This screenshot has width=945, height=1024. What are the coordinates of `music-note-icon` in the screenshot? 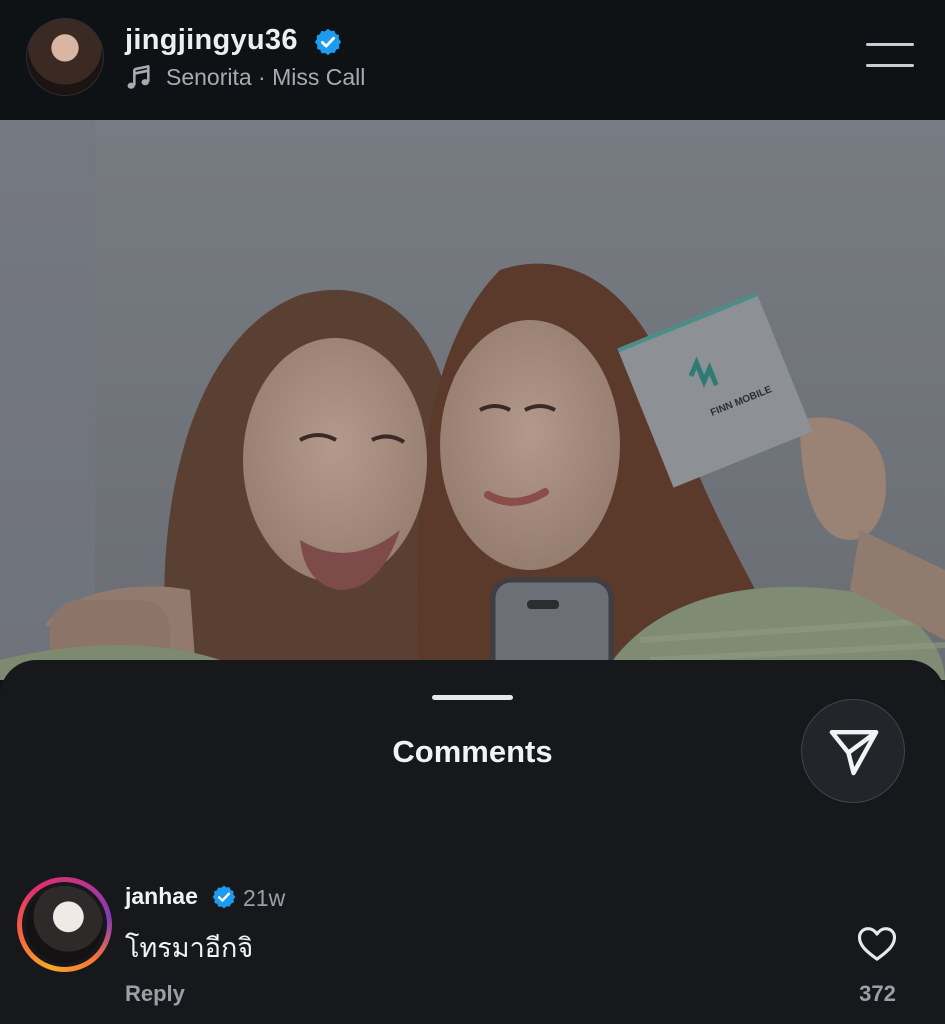 It's located at (138, 77).